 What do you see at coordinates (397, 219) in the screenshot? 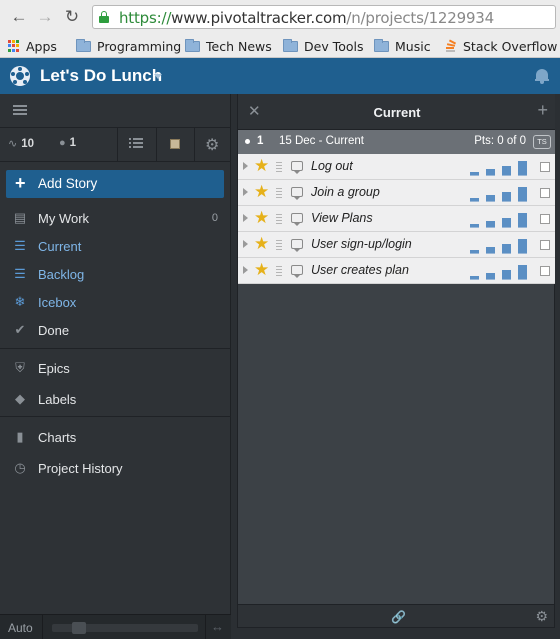
I see `story-row: ★ View Plans` at bounding box center [397, 219].